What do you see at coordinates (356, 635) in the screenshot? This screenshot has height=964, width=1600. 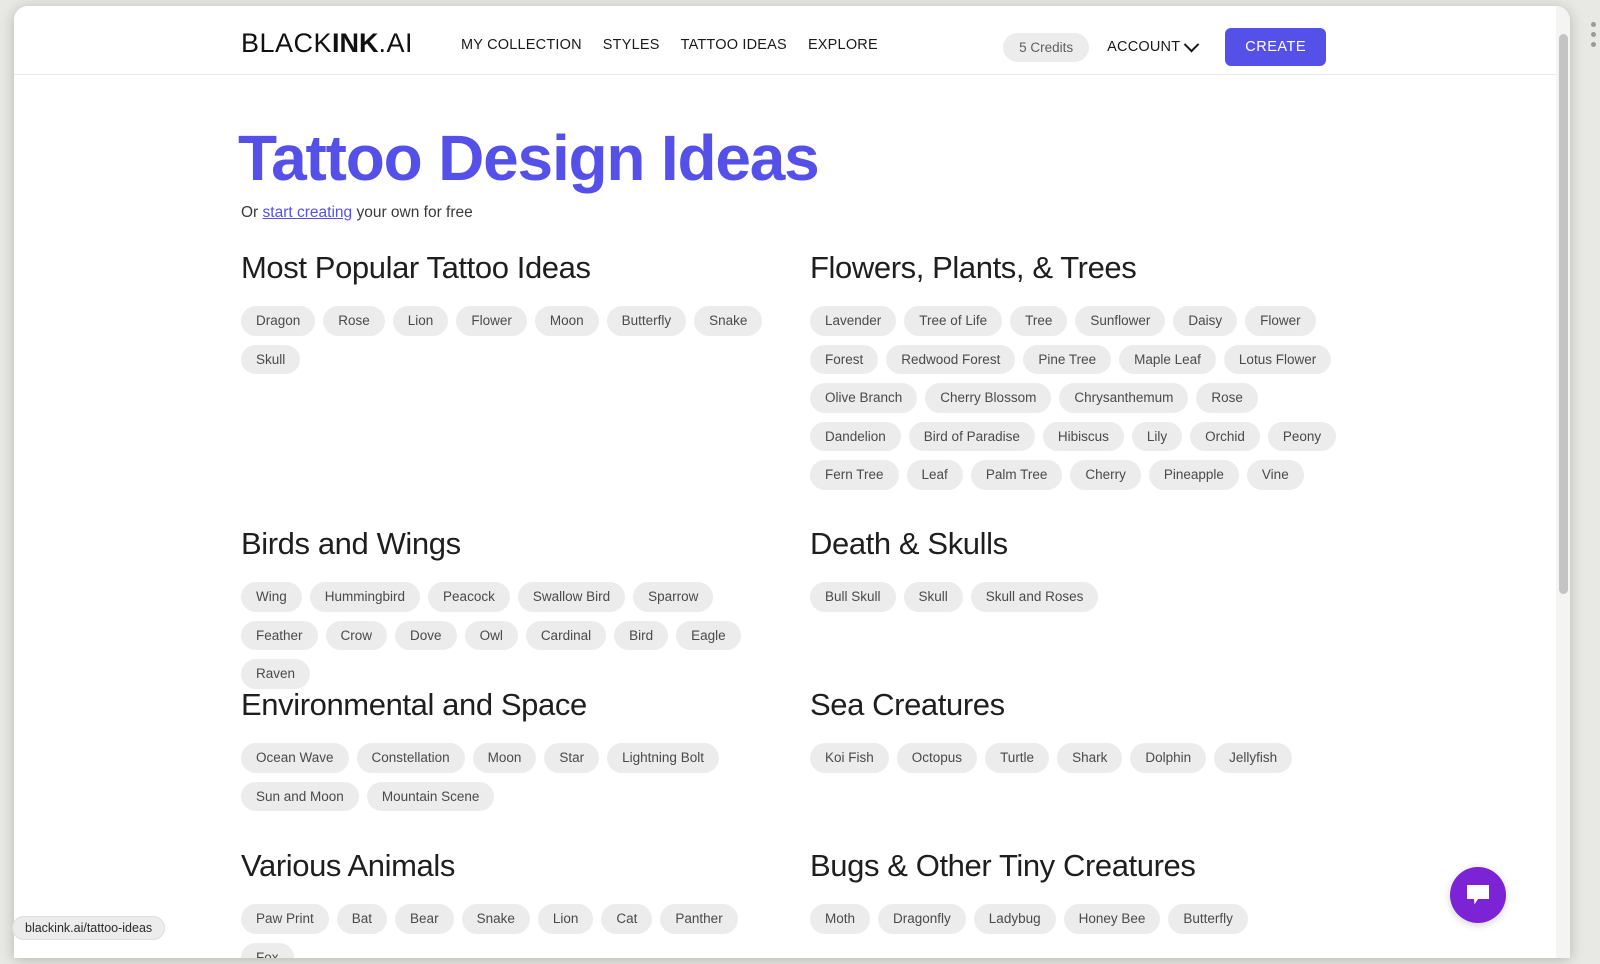 I see `tag-pill: Crow` at bounding box center [356, 635].